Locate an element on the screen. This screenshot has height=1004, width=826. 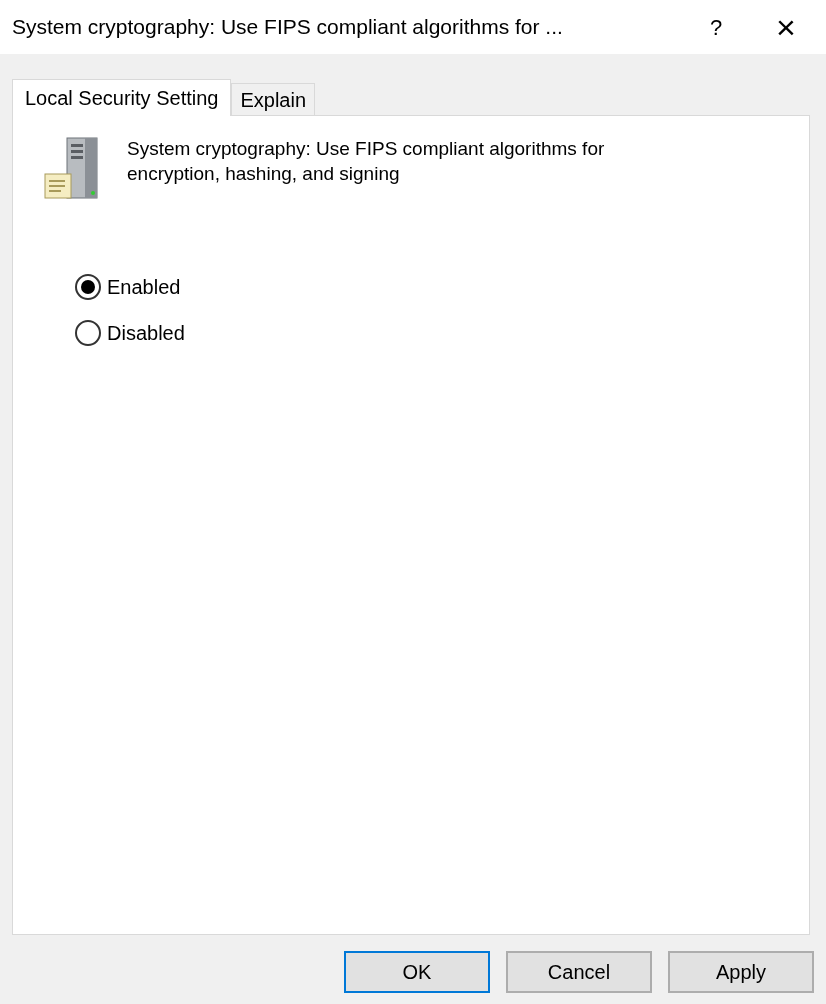
dialog-button: Cancel is located at coordinates (579, 972).